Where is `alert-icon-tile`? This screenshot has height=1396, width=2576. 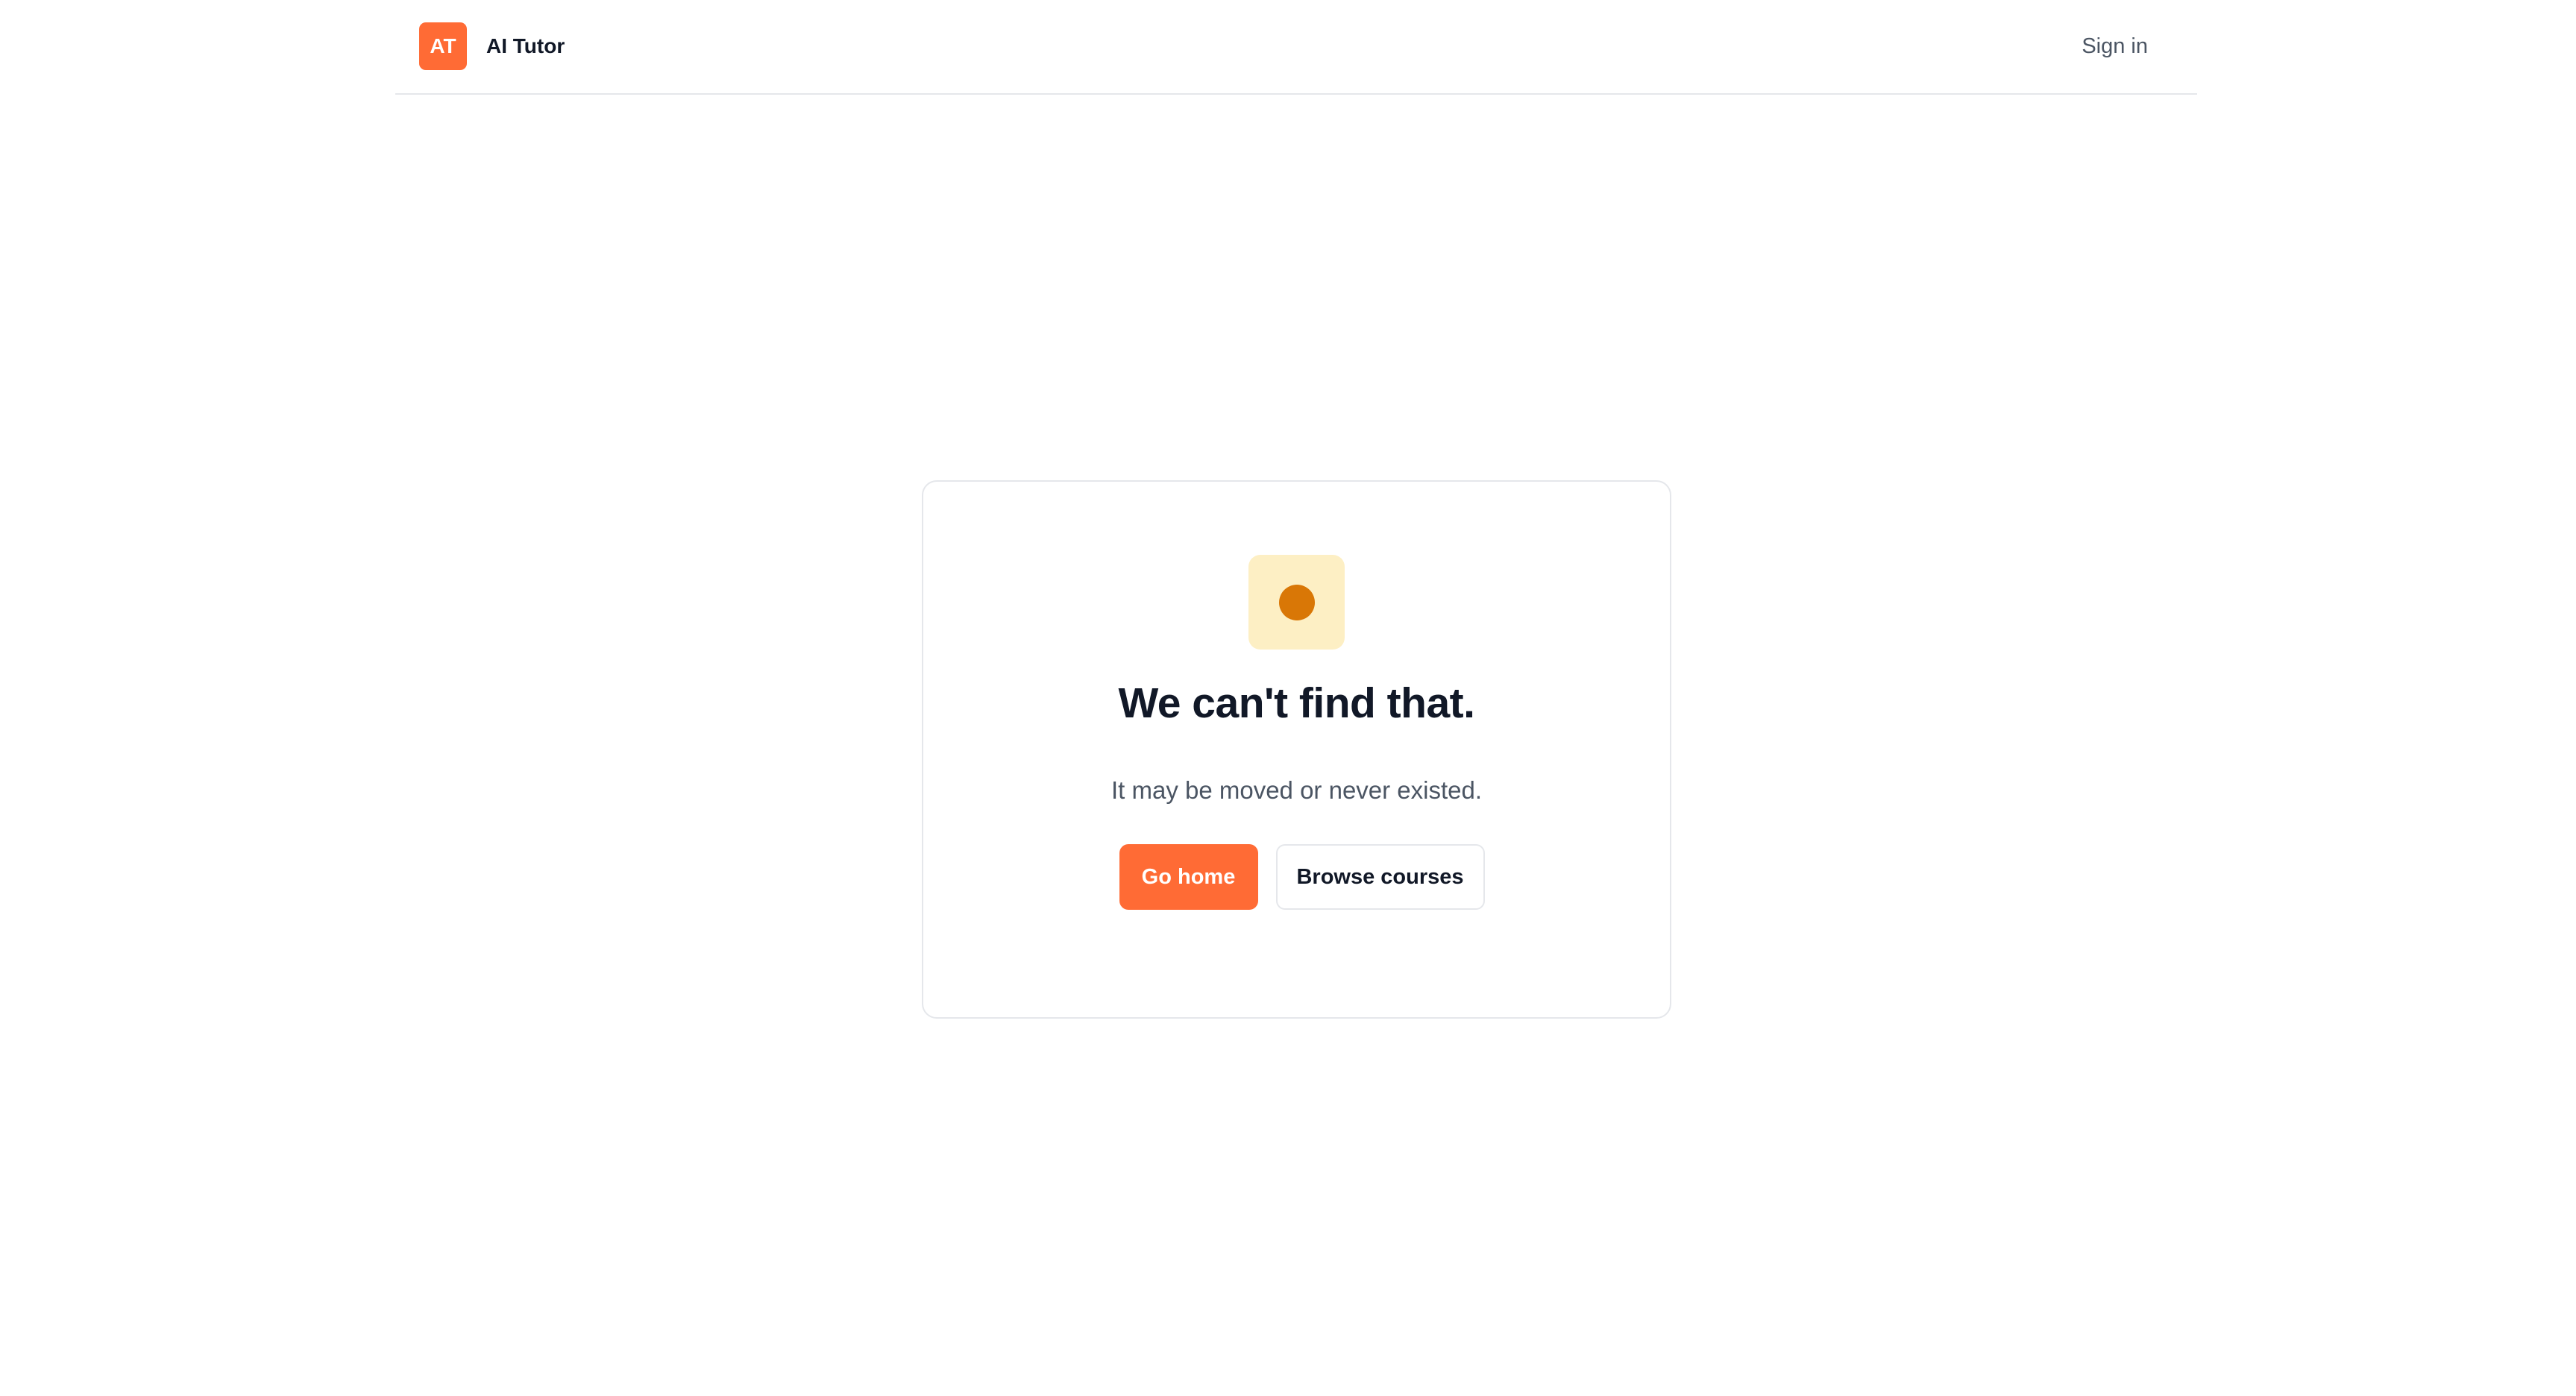
alert-icon-tile is located at coordinates (1297, 602).